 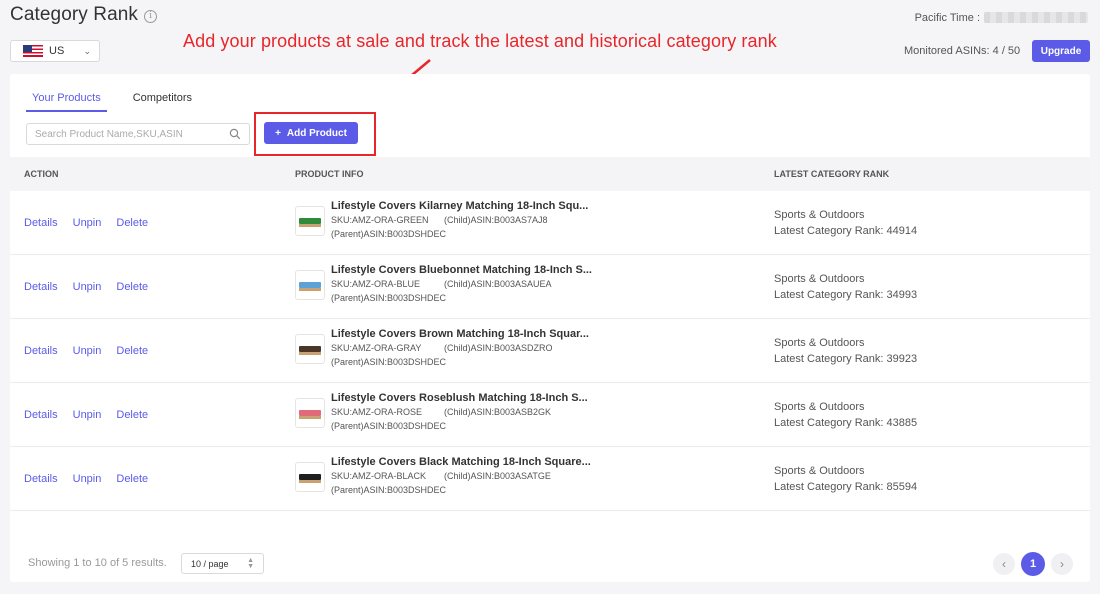 I want to click on product-sku: SKU:AMZ-ORA-BLACK, so click(x=379, y=476).